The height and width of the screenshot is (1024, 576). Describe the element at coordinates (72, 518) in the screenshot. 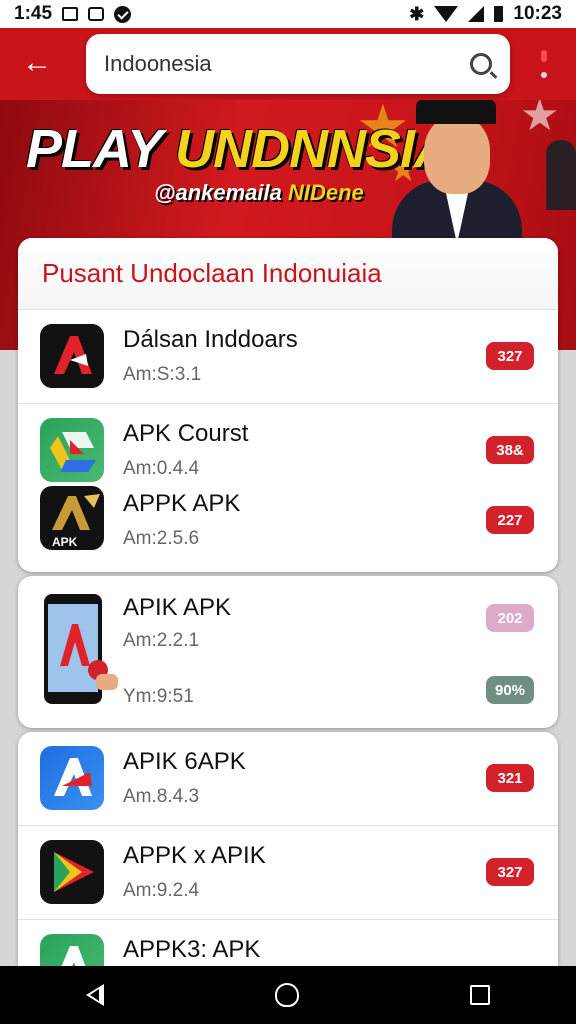

I see `gold-a-icon: APK` at that location.